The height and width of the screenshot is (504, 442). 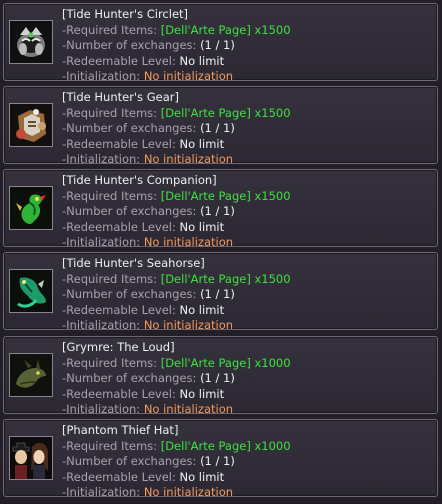 What do you see at coordinates (31, 291) in the screenshot?
I see `seahorse-mount-icon` at bounding box center [31, 291].